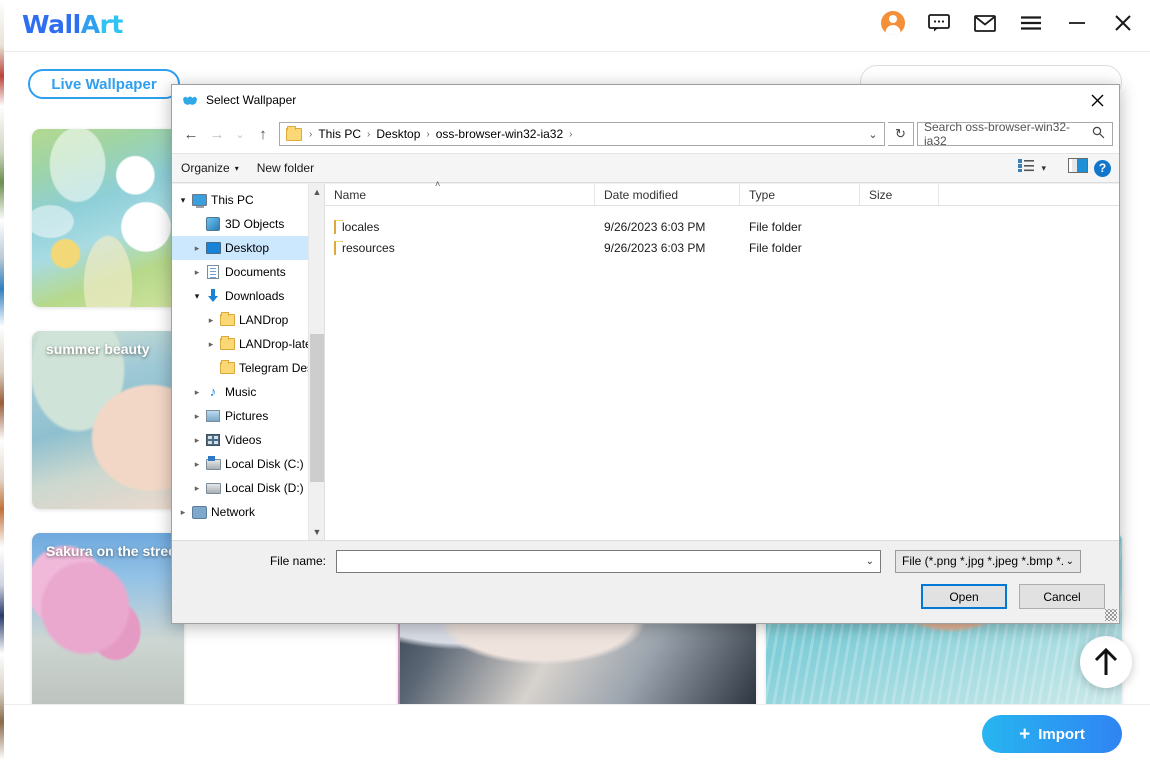  I want to click on tree-item-local-disk-c: ▸ Local Disk (C:), so click(240, 464).